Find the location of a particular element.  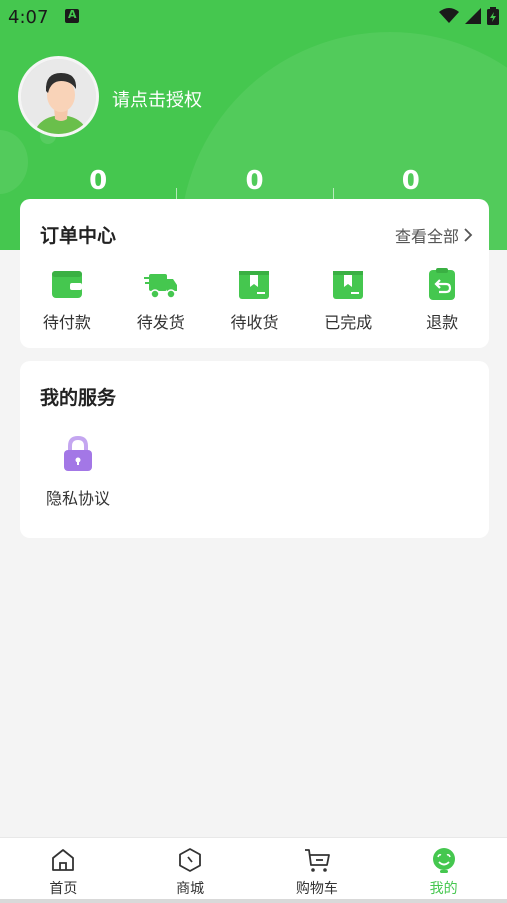

cart-icon is located at coordinates (317, 860).